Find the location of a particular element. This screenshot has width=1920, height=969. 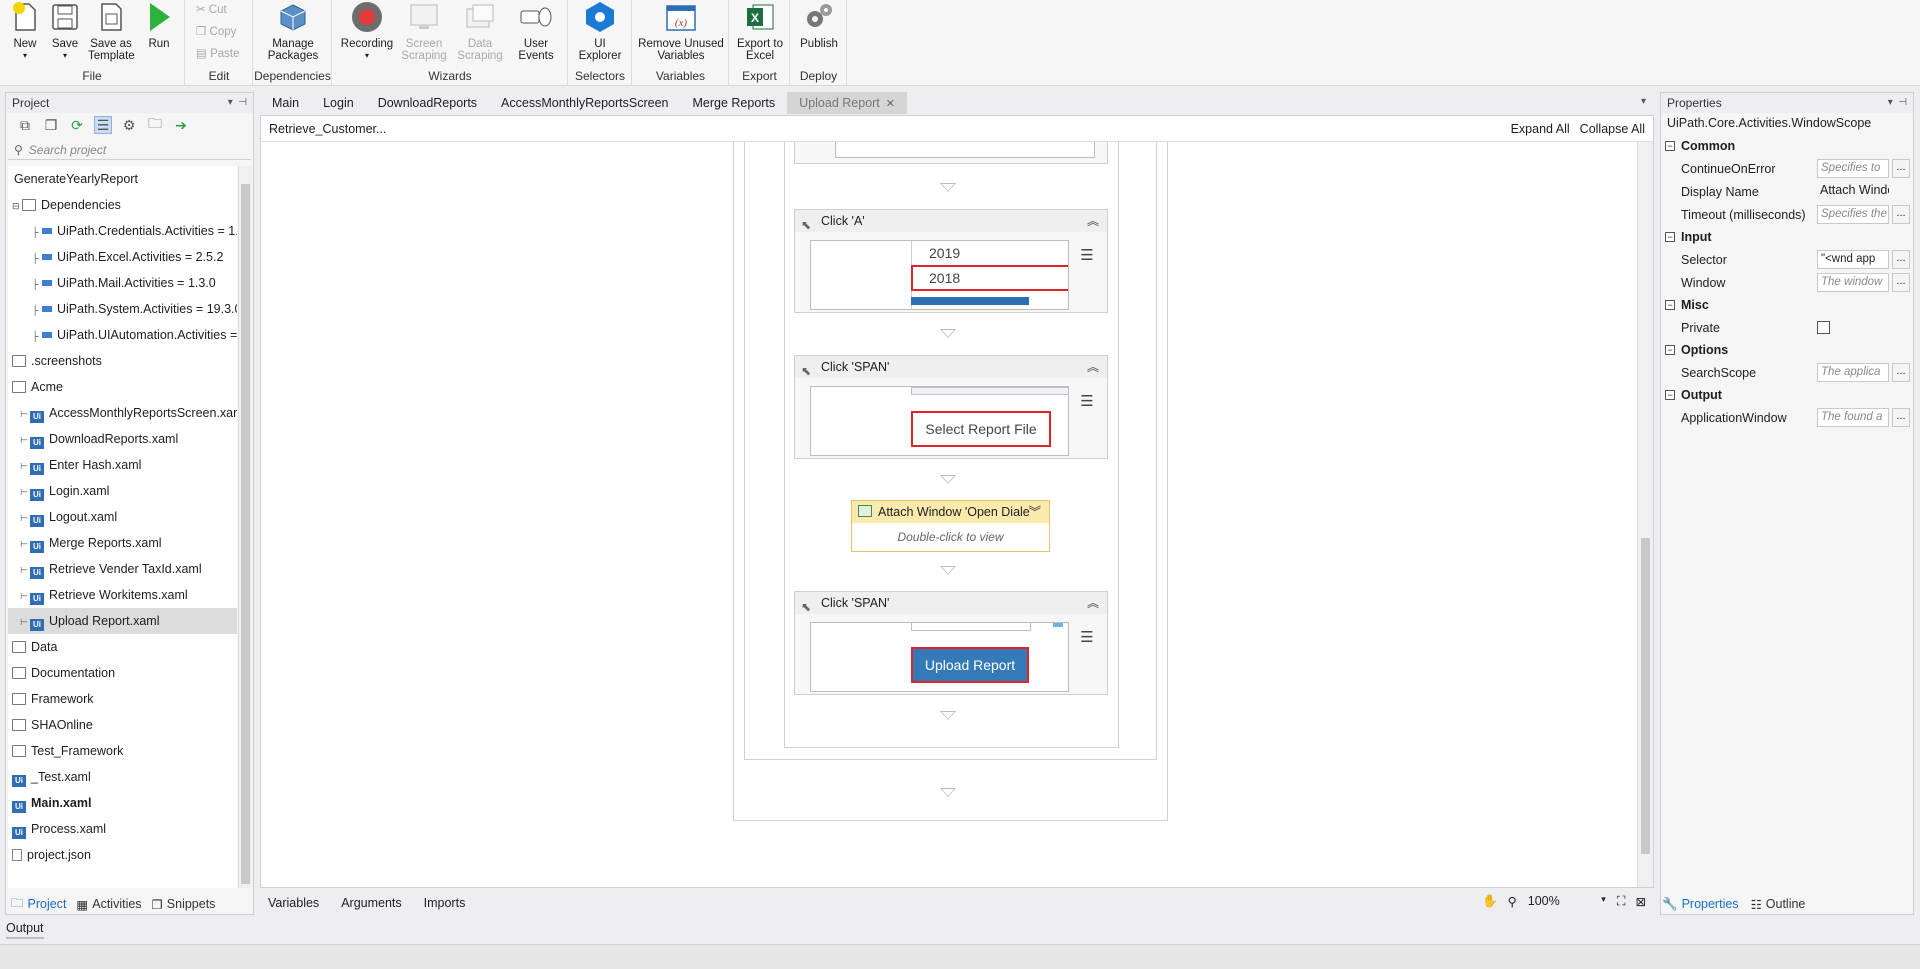

project-vertical-scrollbar is located at coordinates (245, 527).